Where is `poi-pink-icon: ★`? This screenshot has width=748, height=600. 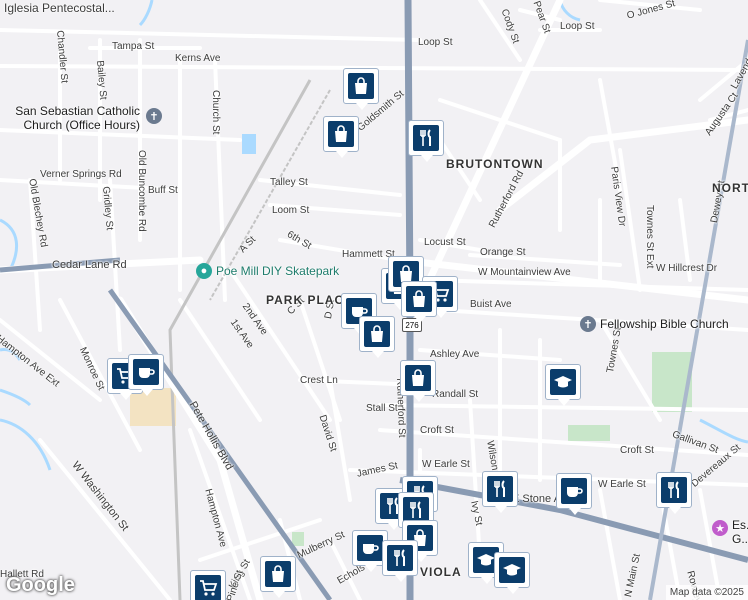
poi-pink-icon: ★ is located at coordinates (720, 528).